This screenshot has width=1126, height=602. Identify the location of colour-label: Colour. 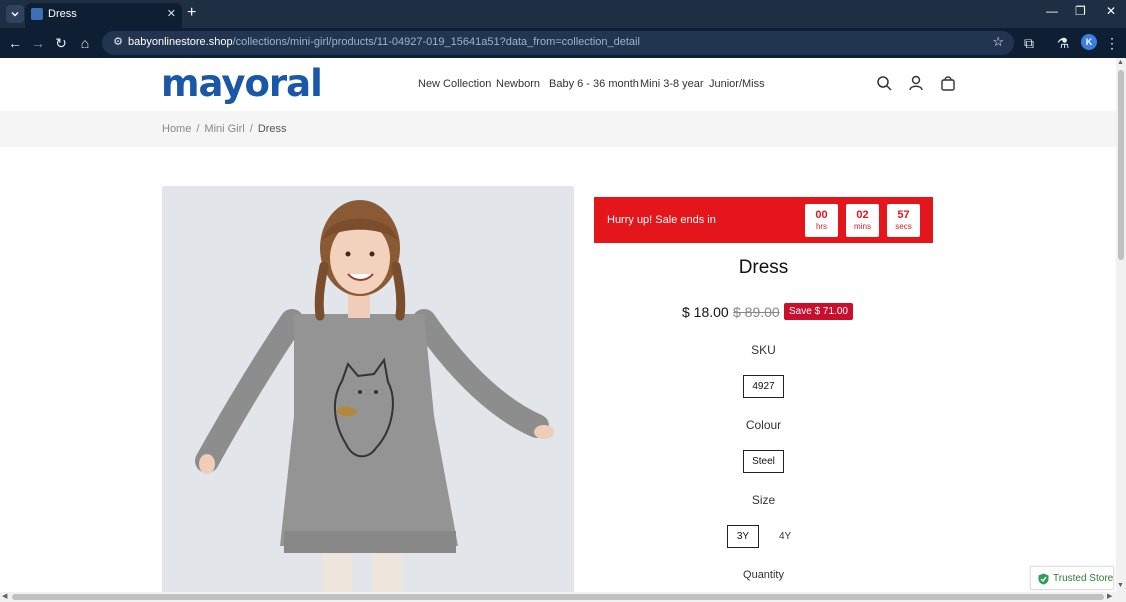
(763, 425).